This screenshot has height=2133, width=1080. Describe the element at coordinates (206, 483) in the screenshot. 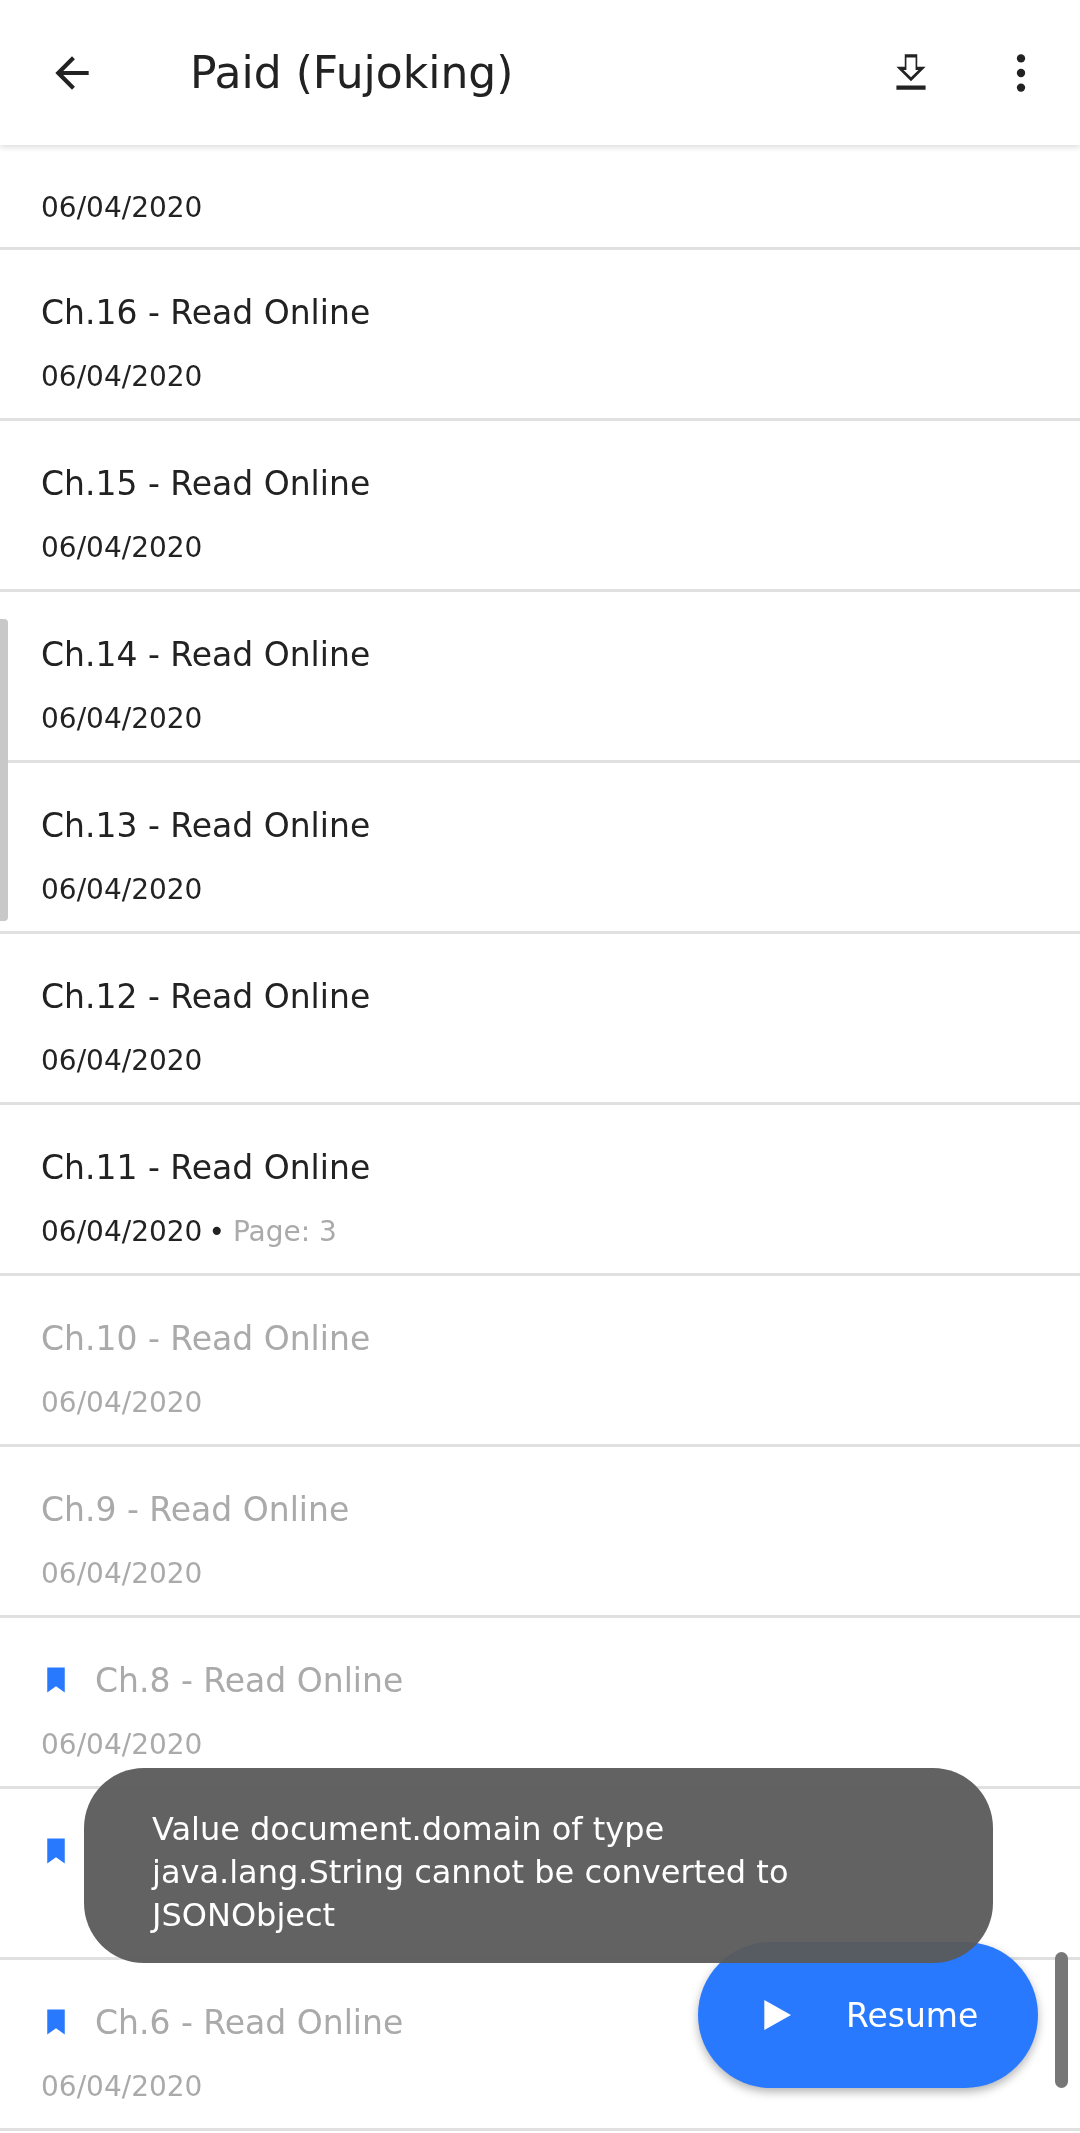

I see `chapter-title: Ch.15 - Read Online` at that location.